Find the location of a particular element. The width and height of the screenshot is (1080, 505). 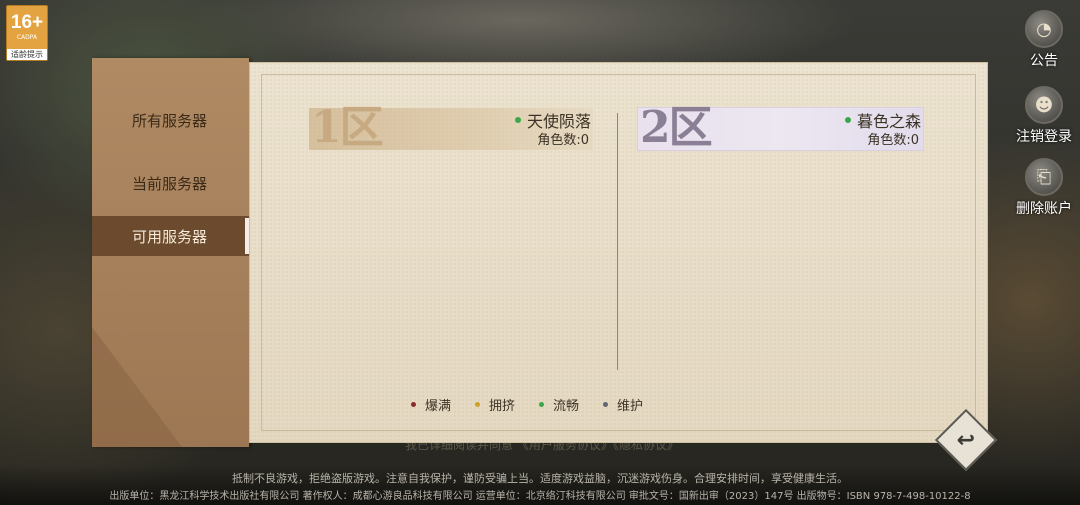

server-card-2: 2区 暮色之森 角色数:0 is located at coordinates (780, 127).